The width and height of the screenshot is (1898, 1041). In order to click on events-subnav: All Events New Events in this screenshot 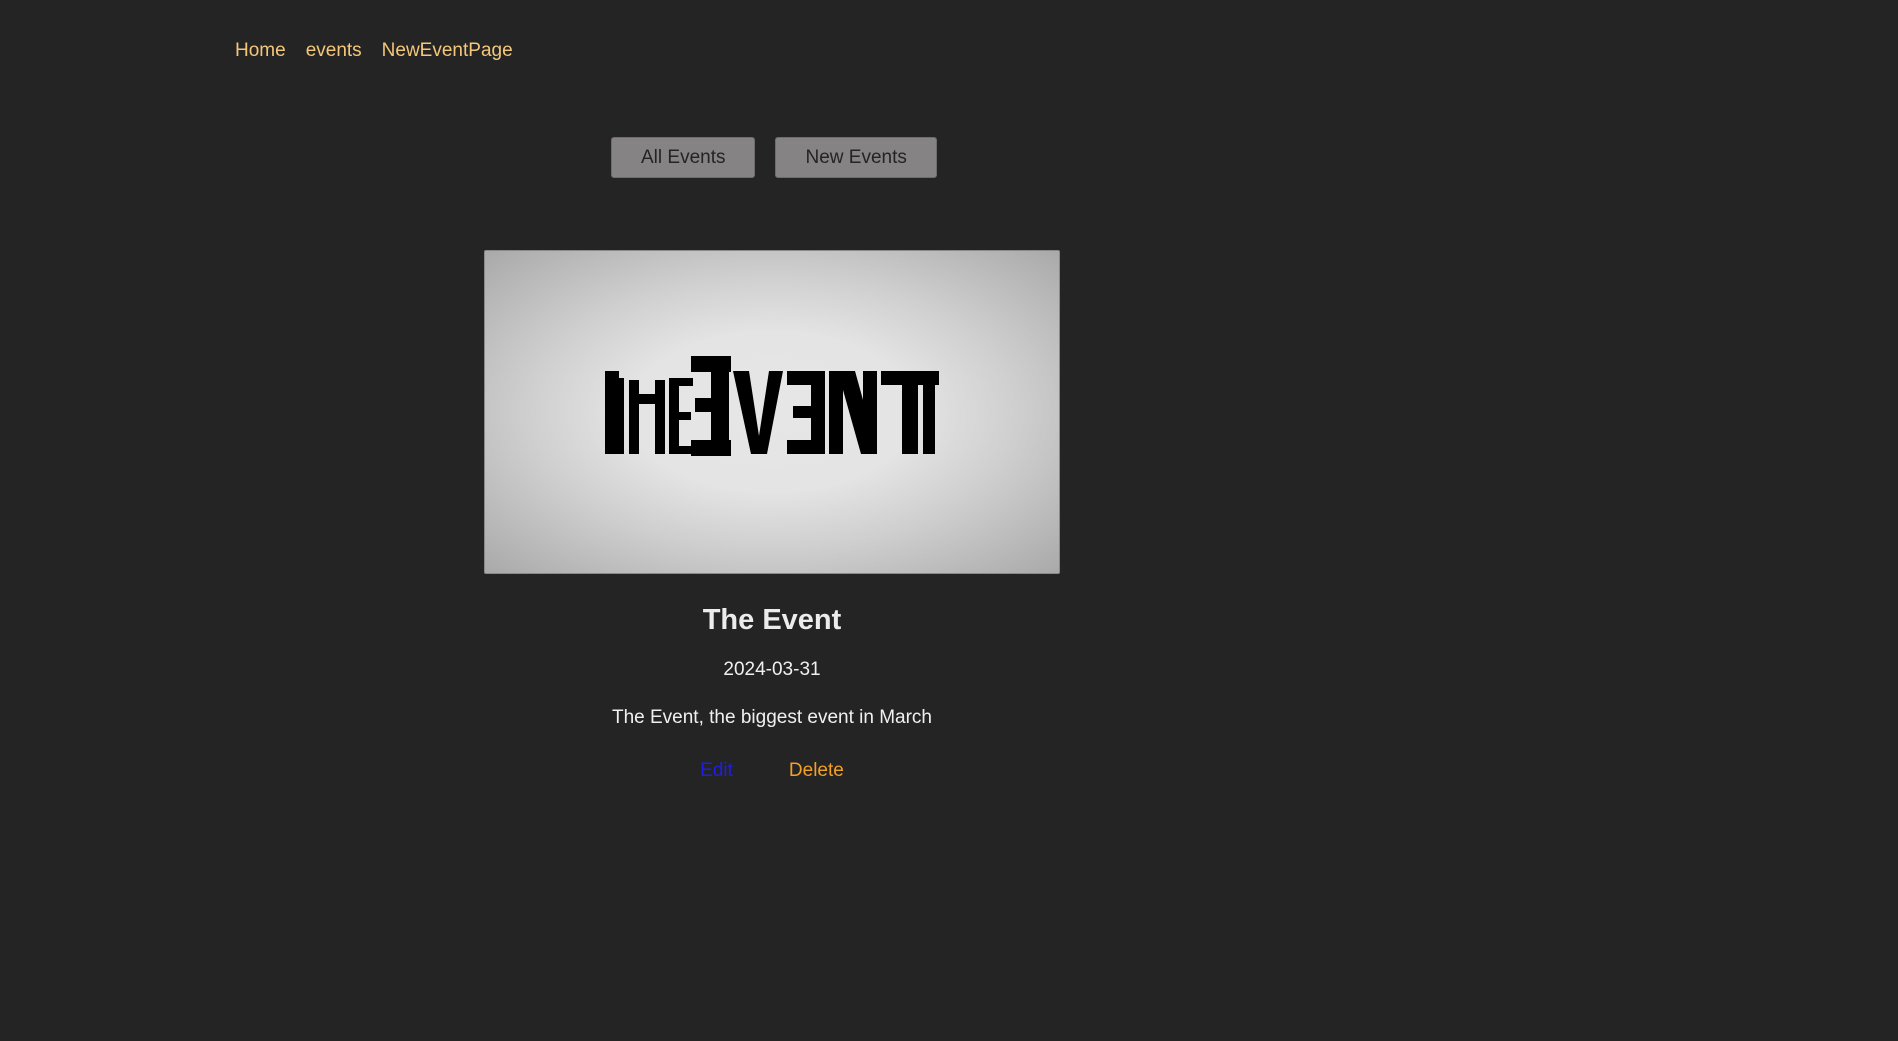, I will do `click(774, 157)`.